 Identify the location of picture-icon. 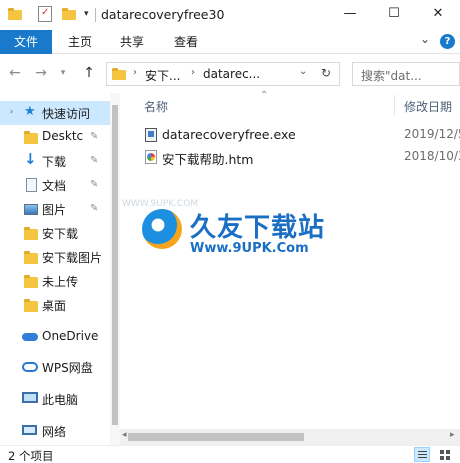
(31, 209).